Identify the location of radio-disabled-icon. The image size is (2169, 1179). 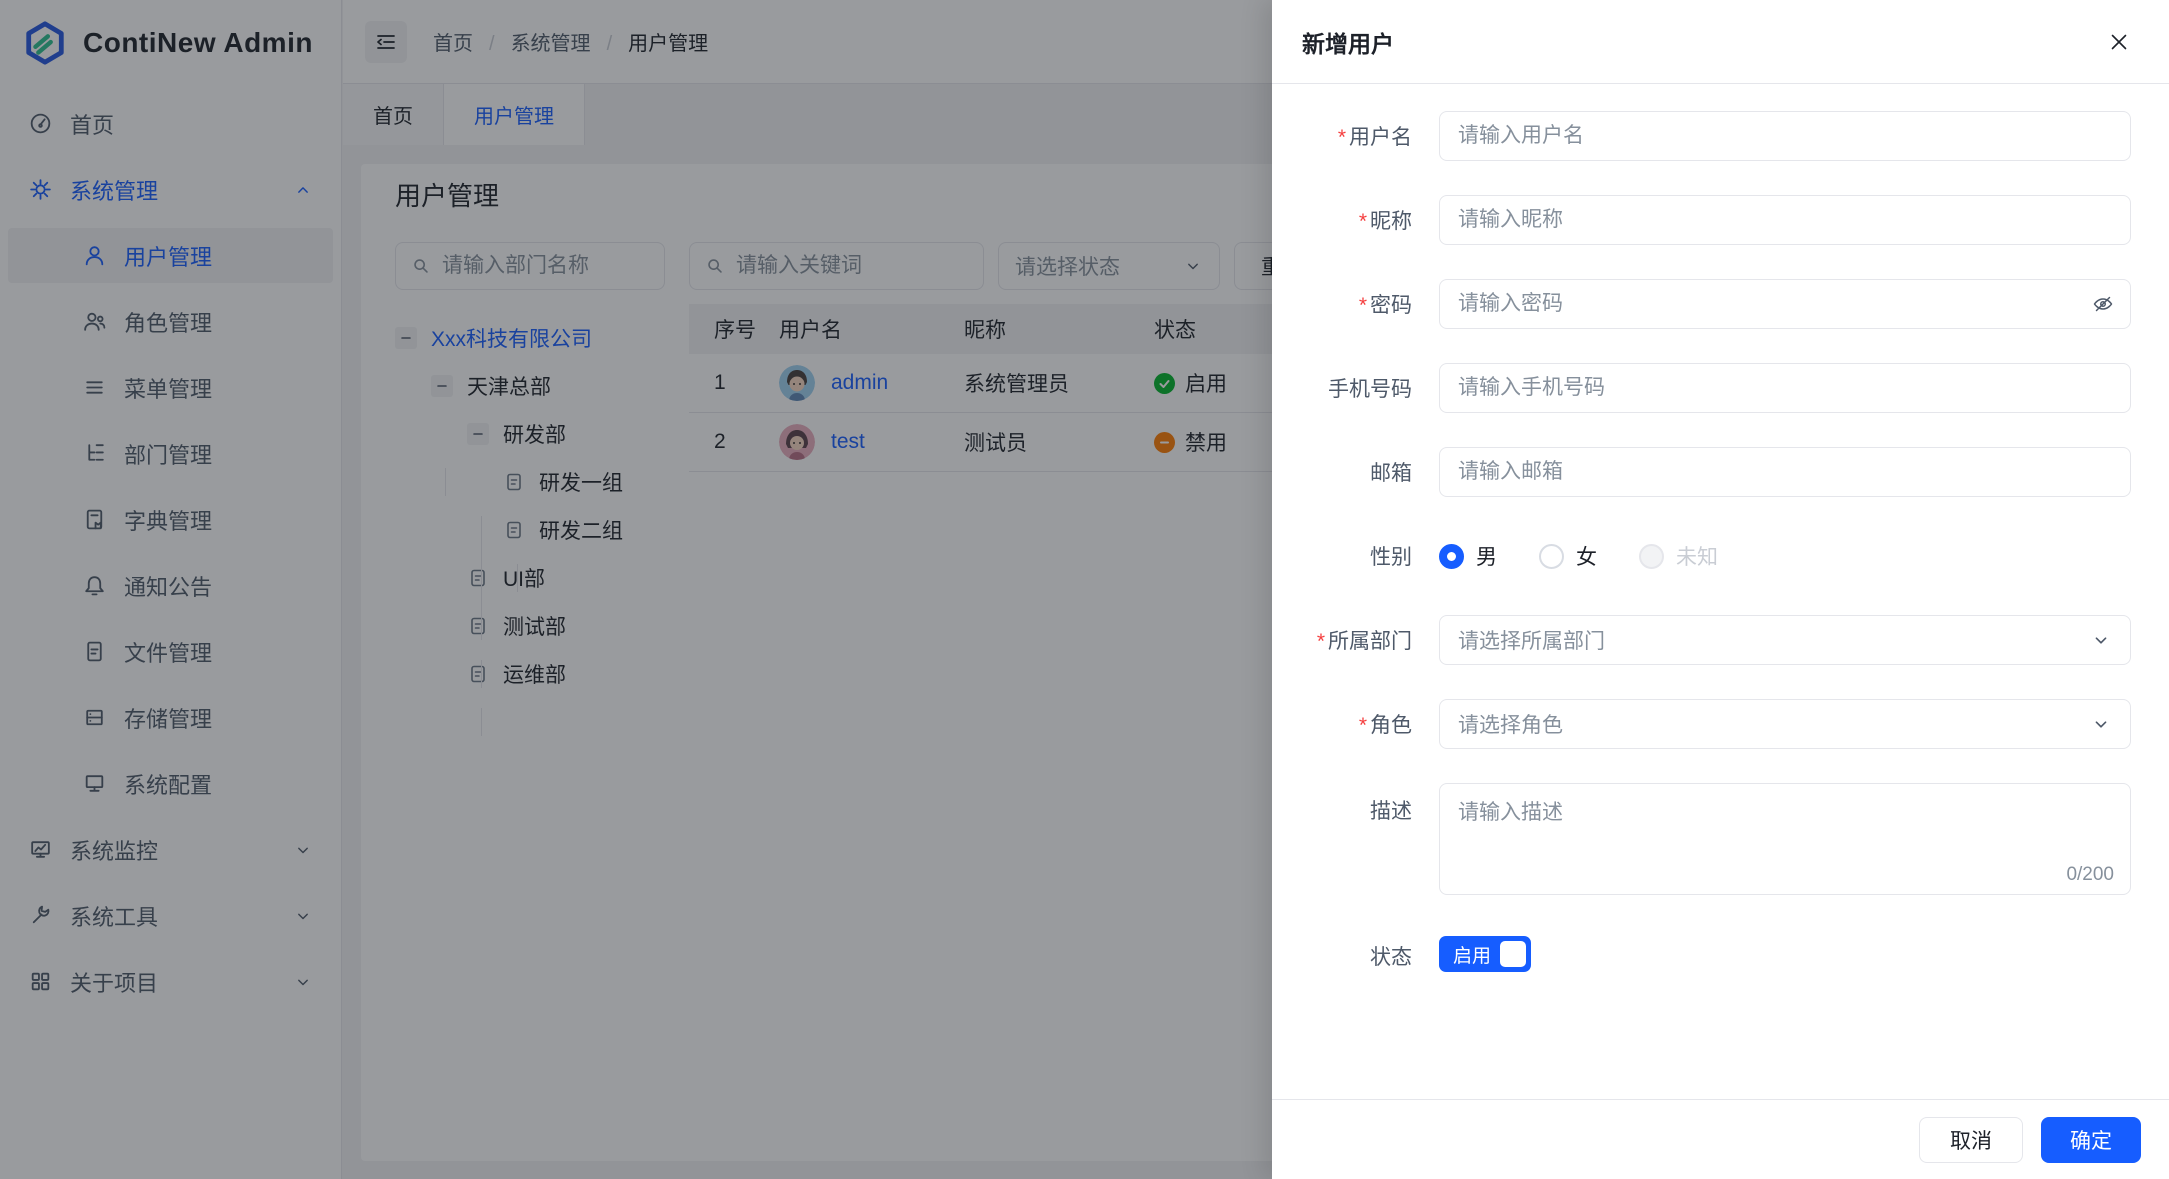
(1651, 556).